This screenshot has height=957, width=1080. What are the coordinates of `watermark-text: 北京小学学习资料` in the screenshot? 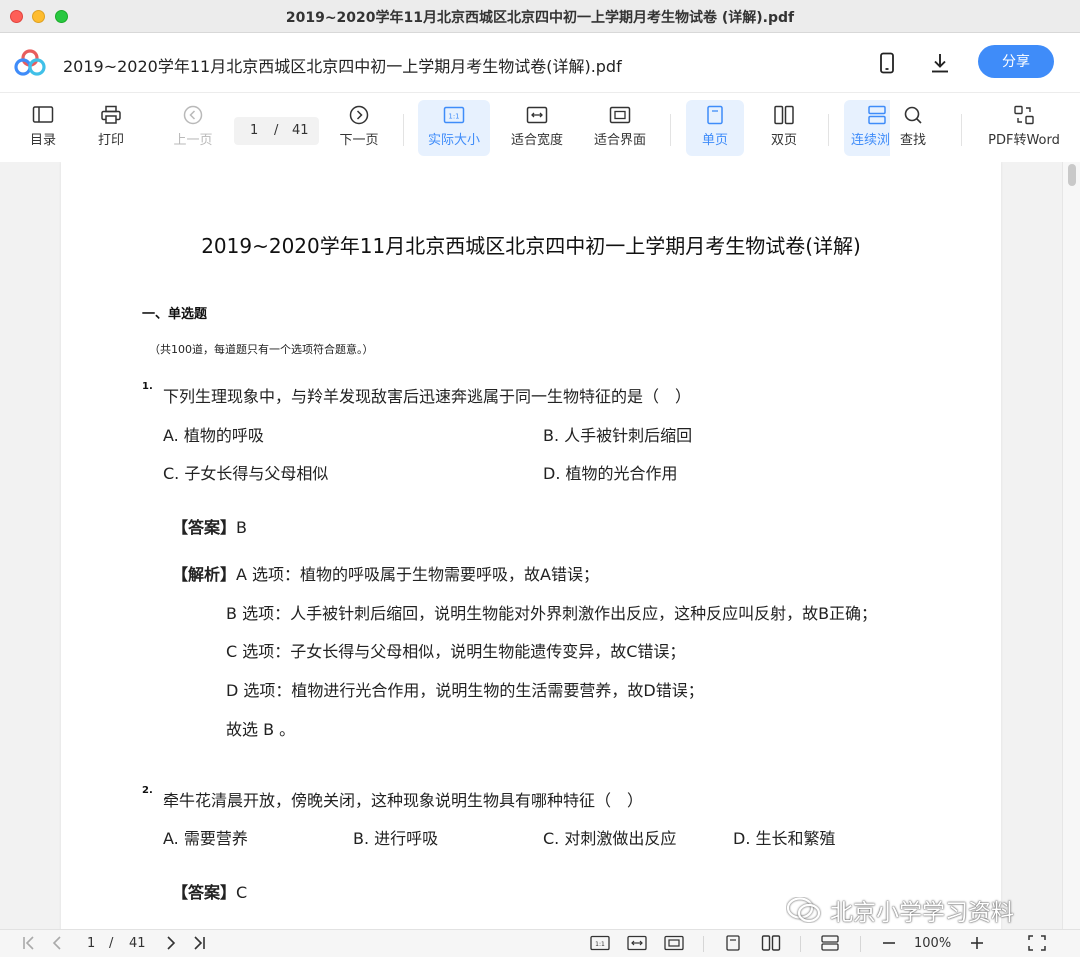 It's located at (922, 913).